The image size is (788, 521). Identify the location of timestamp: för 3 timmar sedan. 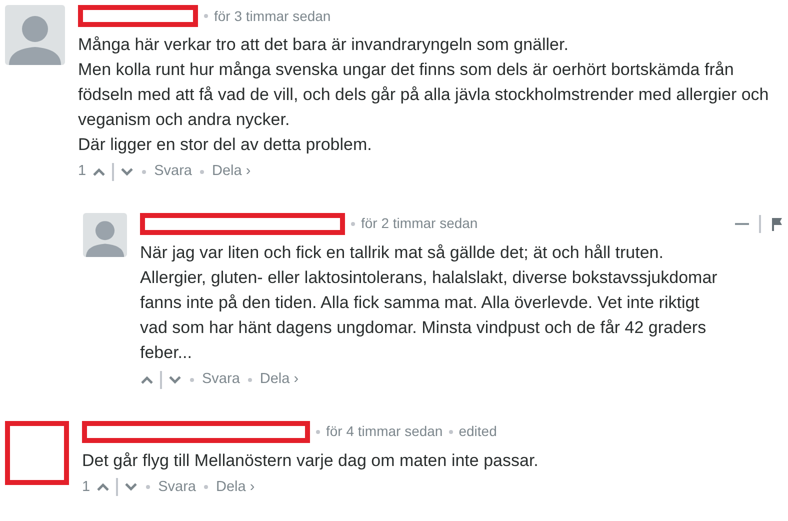
(272, 16).